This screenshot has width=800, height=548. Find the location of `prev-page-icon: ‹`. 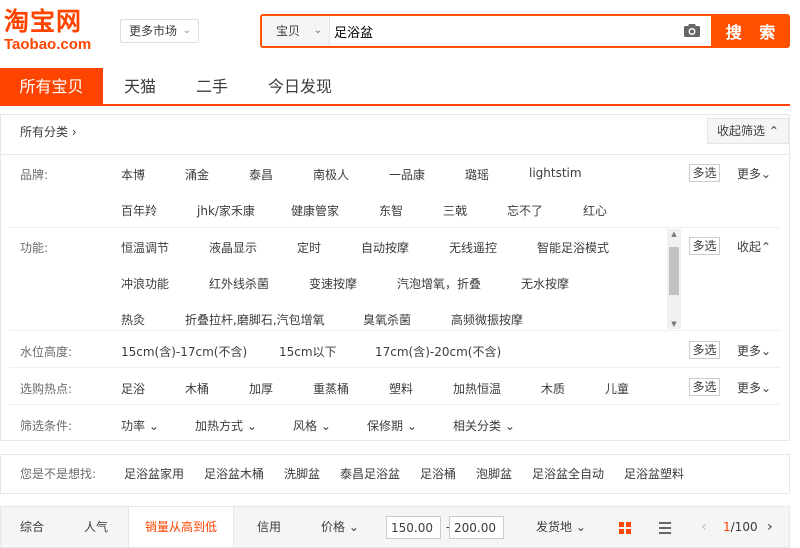

prev-page-icon: ‹ is located at coordinates (704, 527).